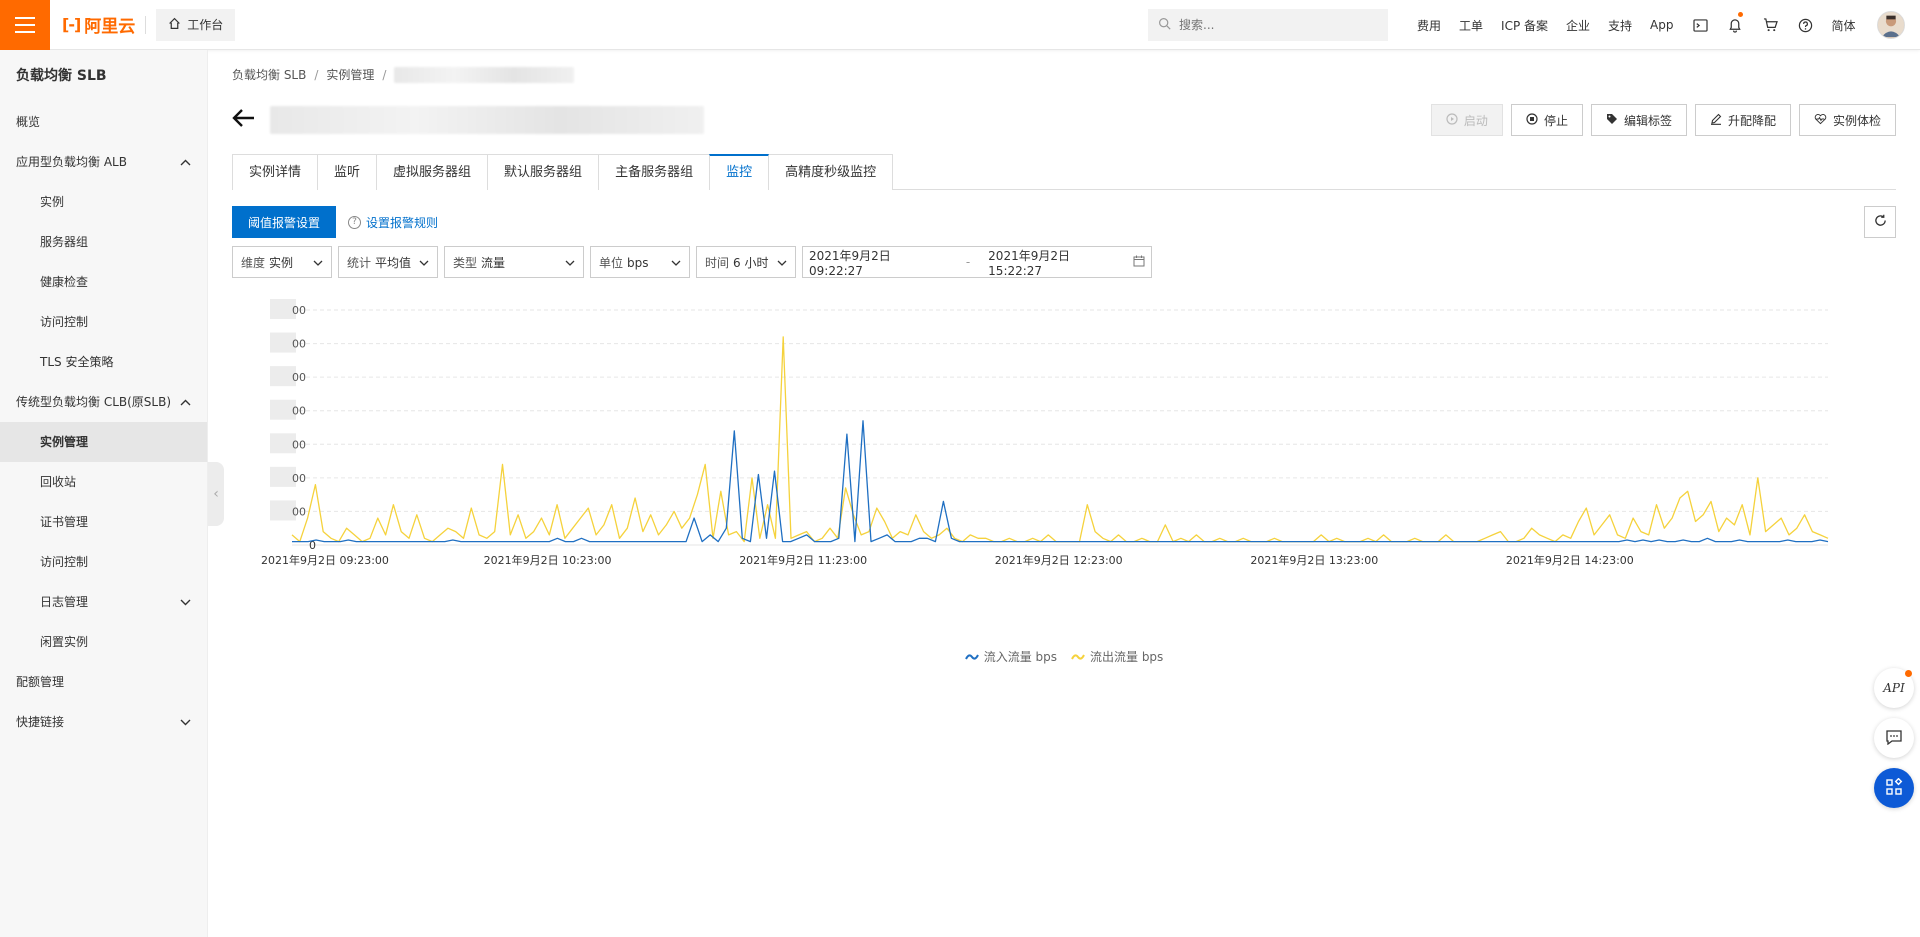 The height and width of the screenshot is (937, 1920). What do you see at coordinates (103, 402) in the screenshot?
I see `sidebar-item: 传统型负载均衡 CLB(原SLB)` at bounding box center [103, 402].